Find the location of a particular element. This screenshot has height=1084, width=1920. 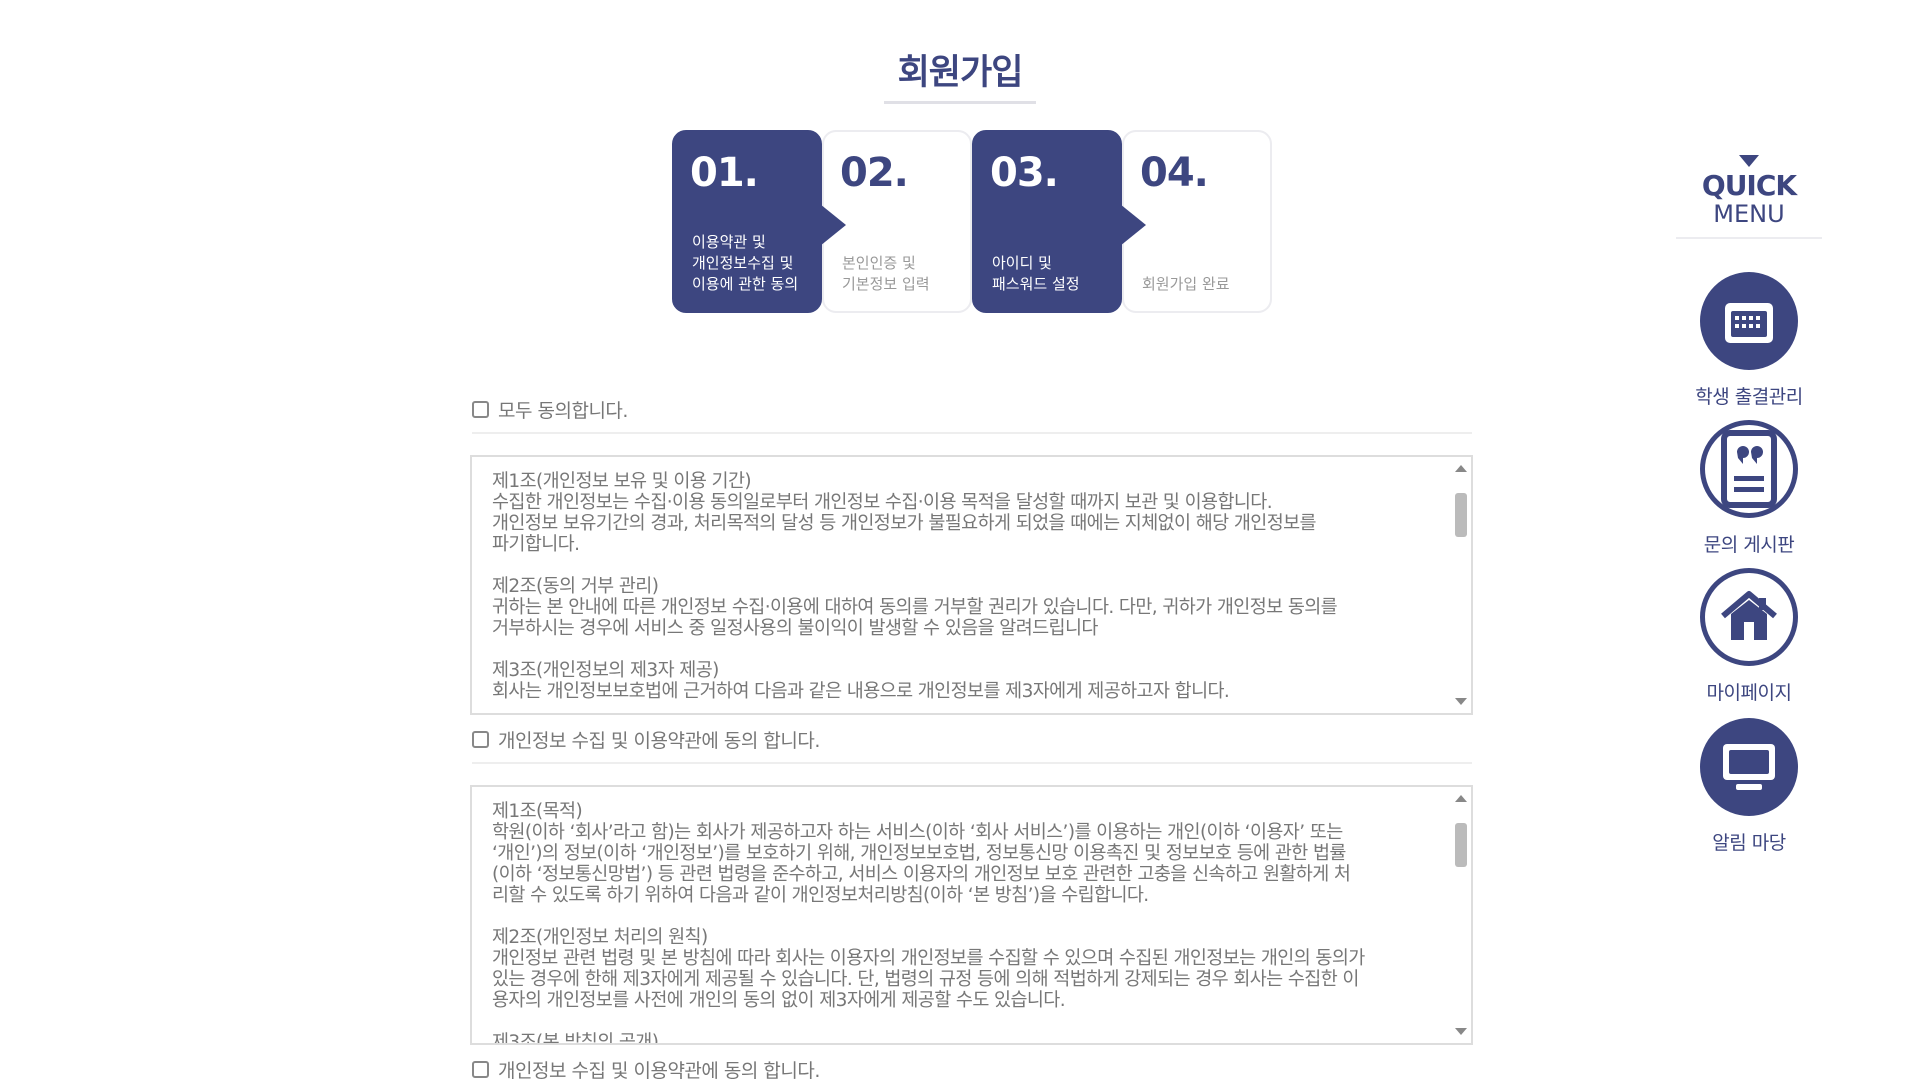

page-header: 회원가입 is located at coordinates (960, 74).